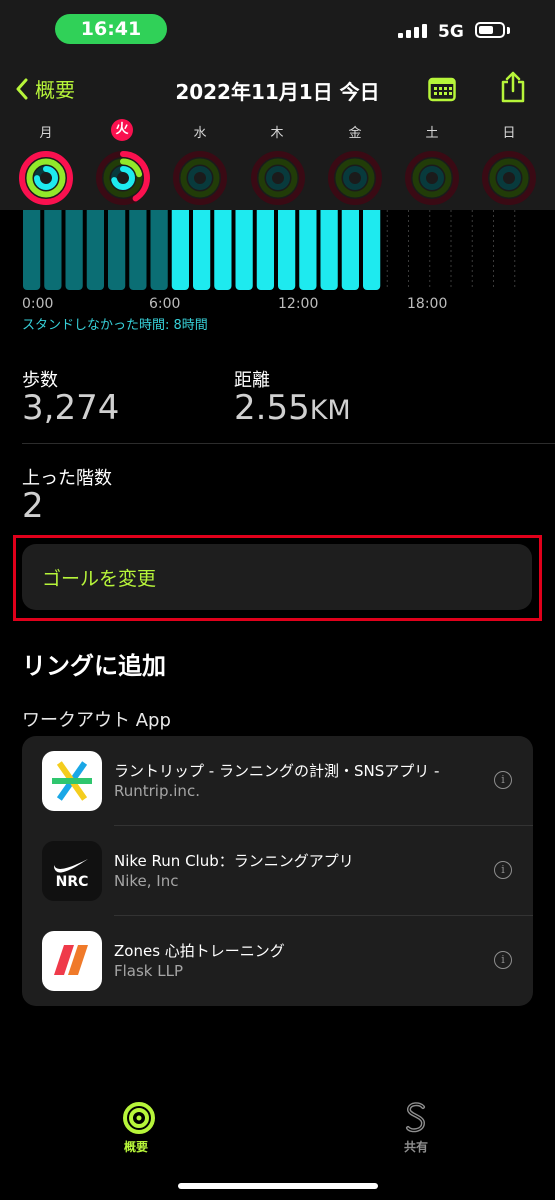  Describe the element at coordinates (46, 178) in the screenshot. I see `activity-ring-mon` at that location.